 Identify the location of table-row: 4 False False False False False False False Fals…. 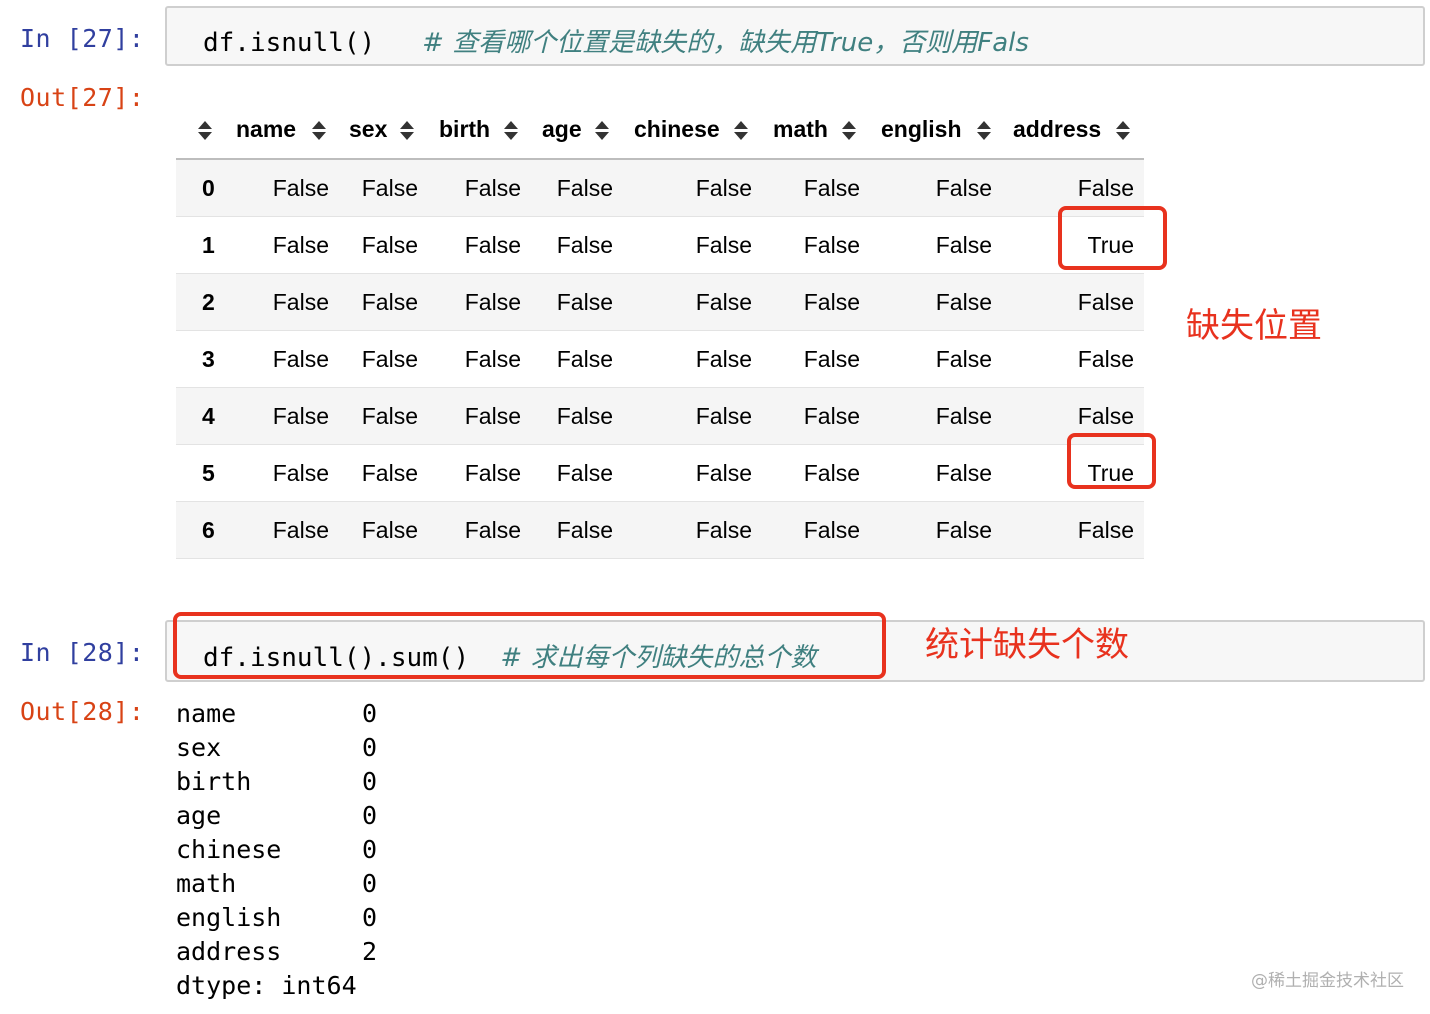
(660, 416).